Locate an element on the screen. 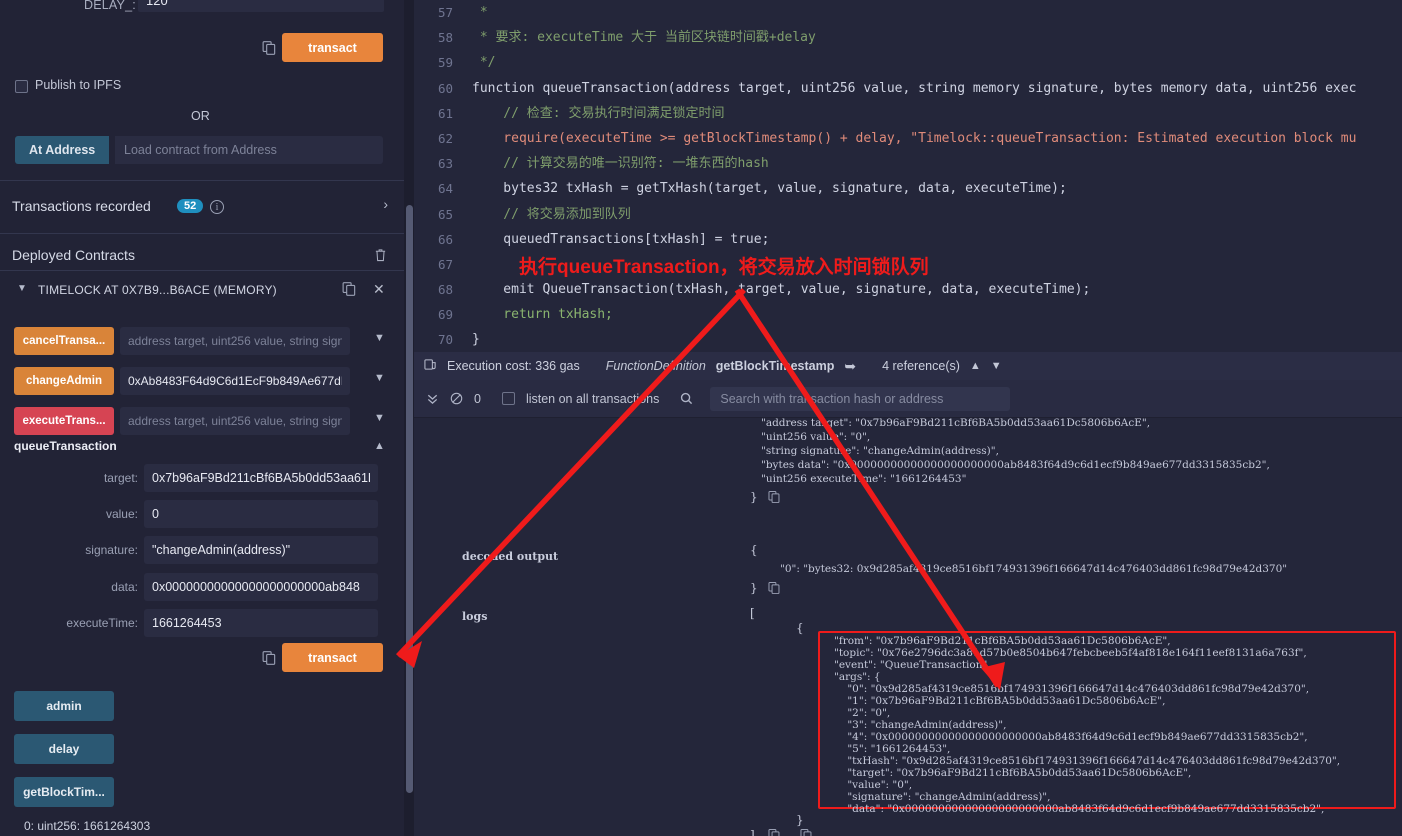 The height and width of the screenshot is (836, 1402). view-button-admin: admin is located at coordinates (64, 706).